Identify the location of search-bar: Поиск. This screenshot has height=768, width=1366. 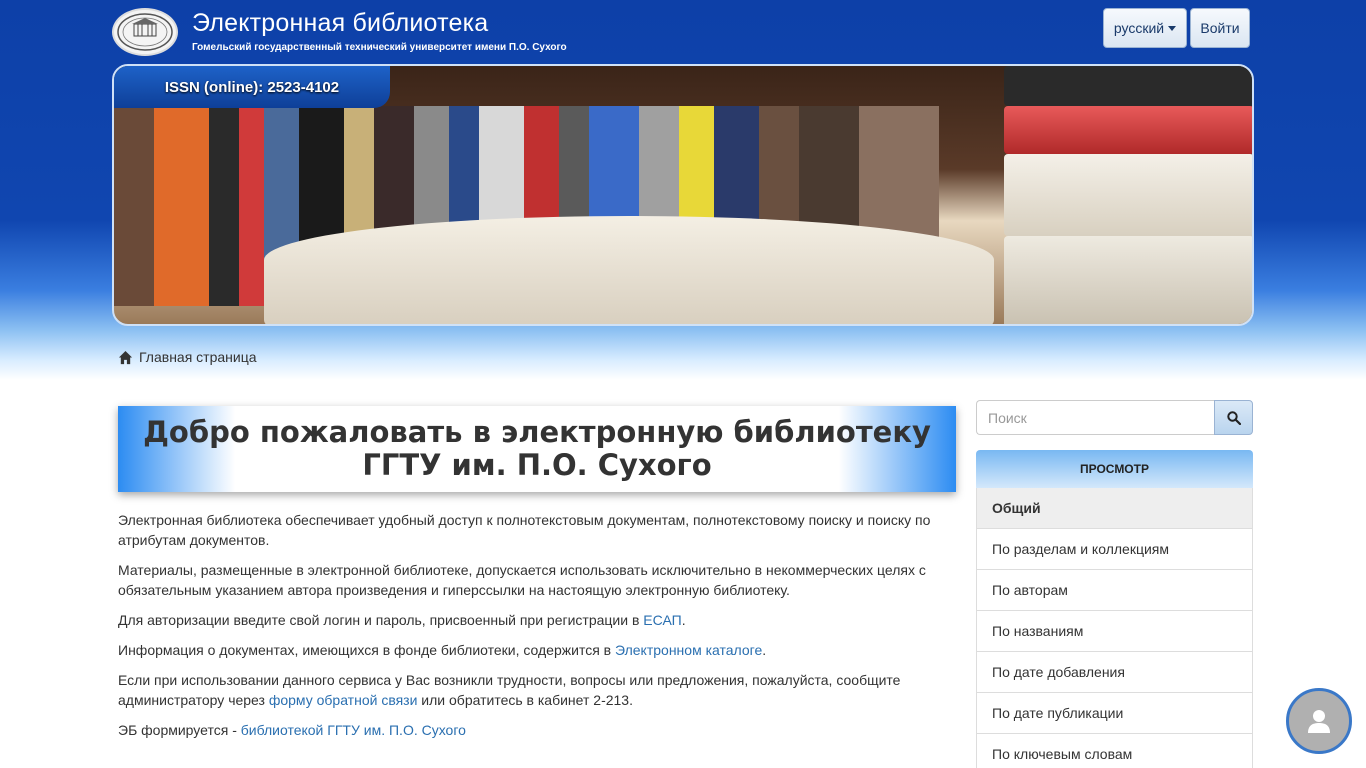
(1114, 417).